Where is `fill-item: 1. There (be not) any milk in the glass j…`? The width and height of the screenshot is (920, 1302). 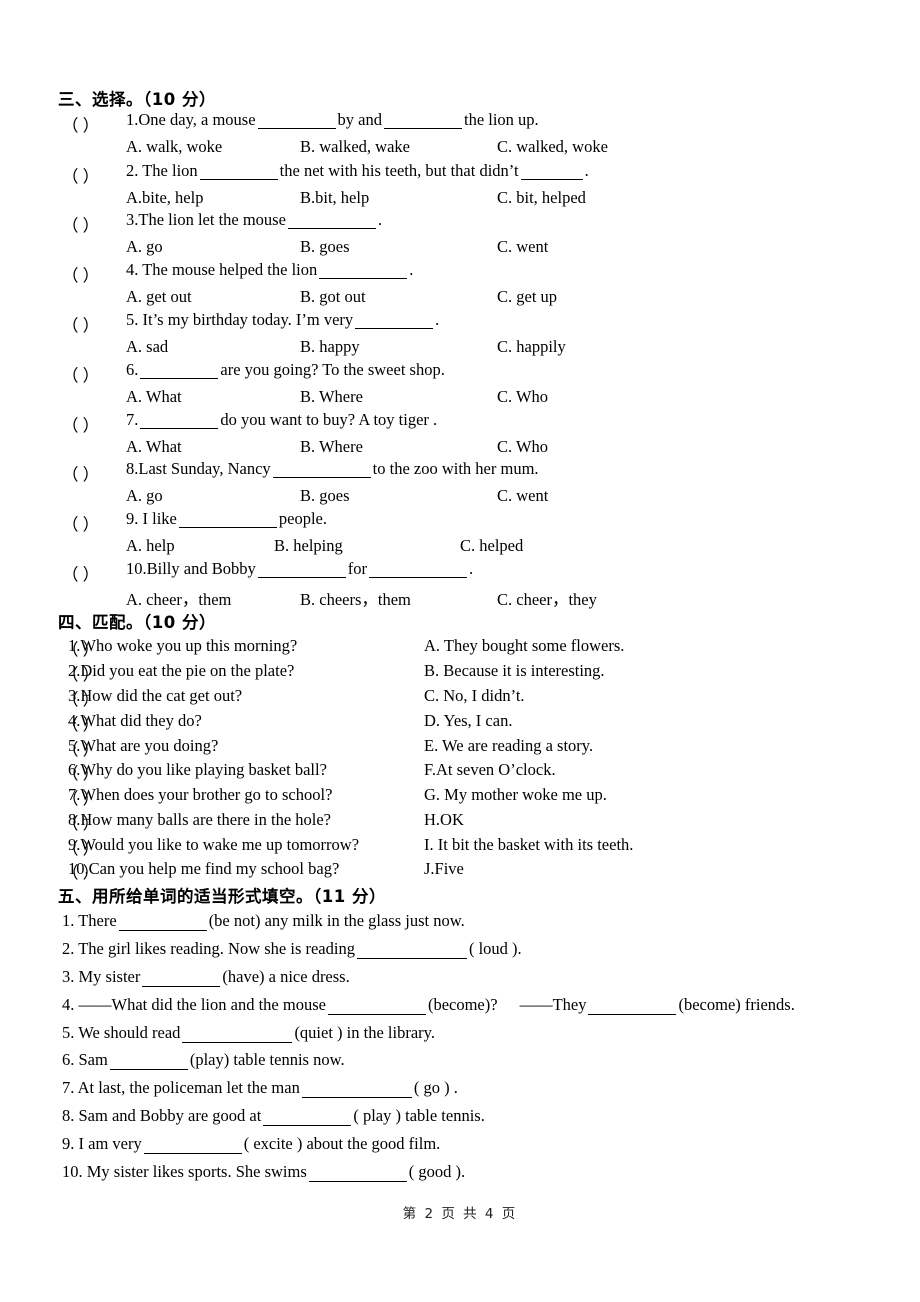 fill-item: 1. There (be not) any milk in the glass j… is located at coordinates (263, 921).